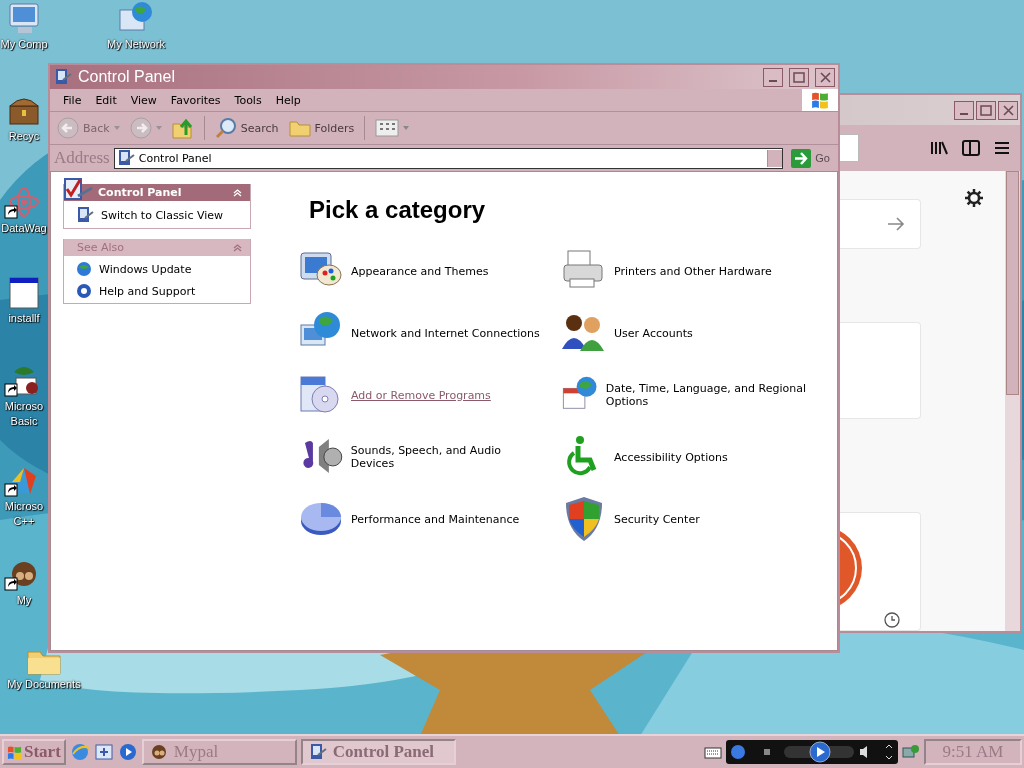  I want to click on category-link: Printers and Other Hardware, so click(685, 271).